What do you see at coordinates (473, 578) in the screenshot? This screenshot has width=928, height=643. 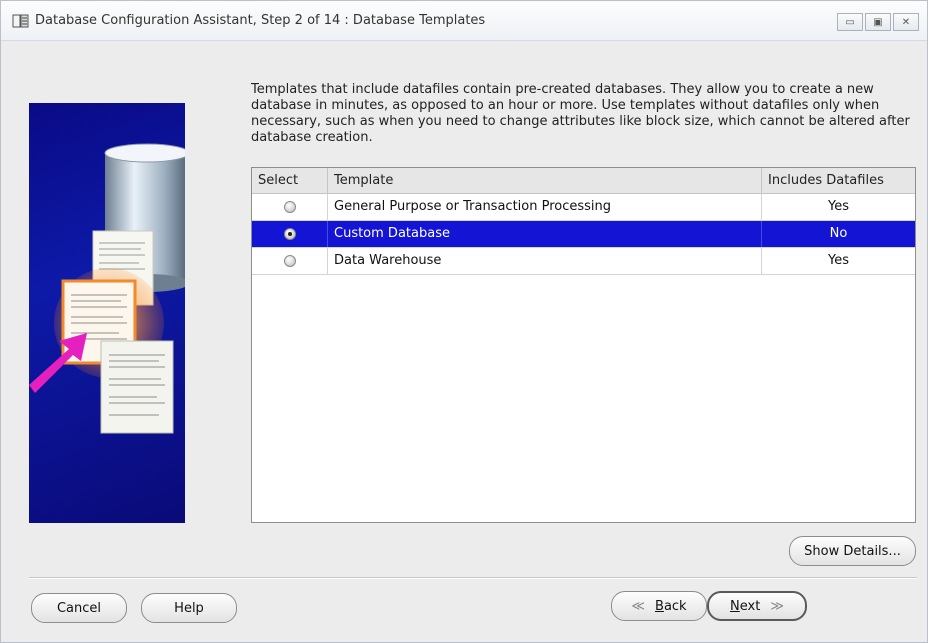 I see `footer-separator` at bounding box center [473, 578].